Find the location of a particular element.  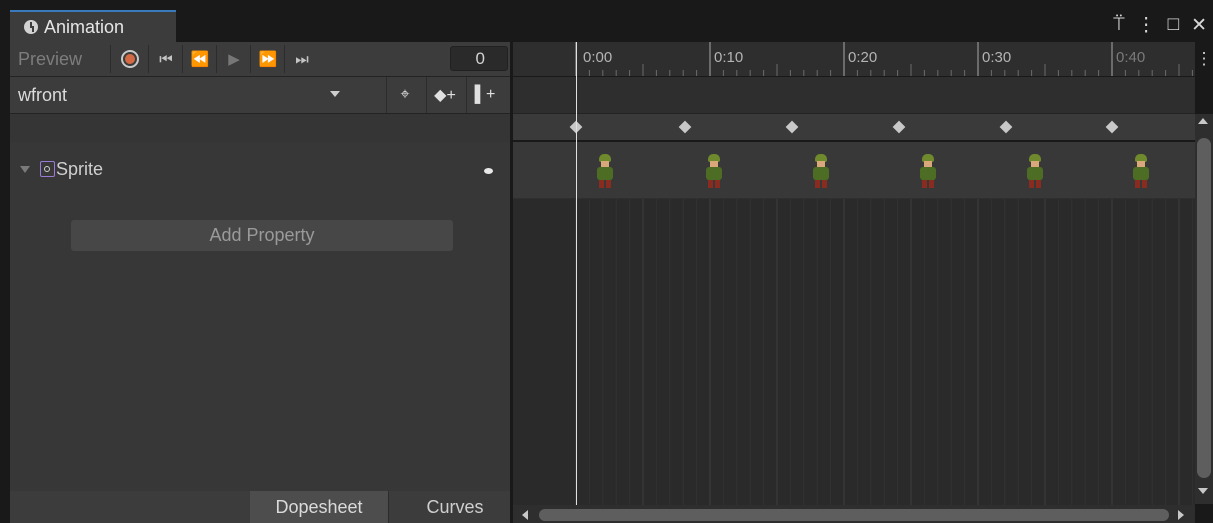

timeline-menu-icon: ⋮ is located at coordinates (1204, 59).